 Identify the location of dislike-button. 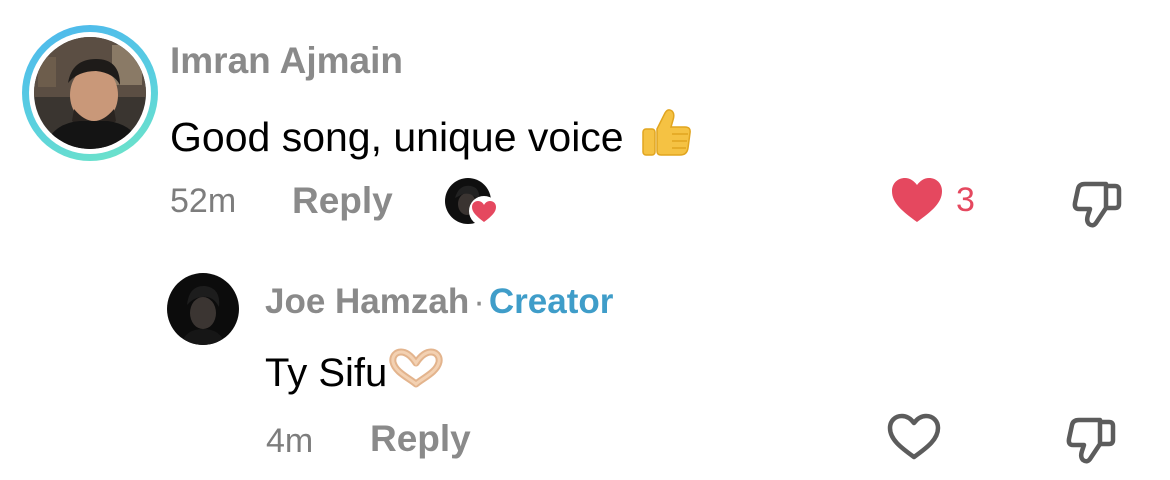
(1097, 203).